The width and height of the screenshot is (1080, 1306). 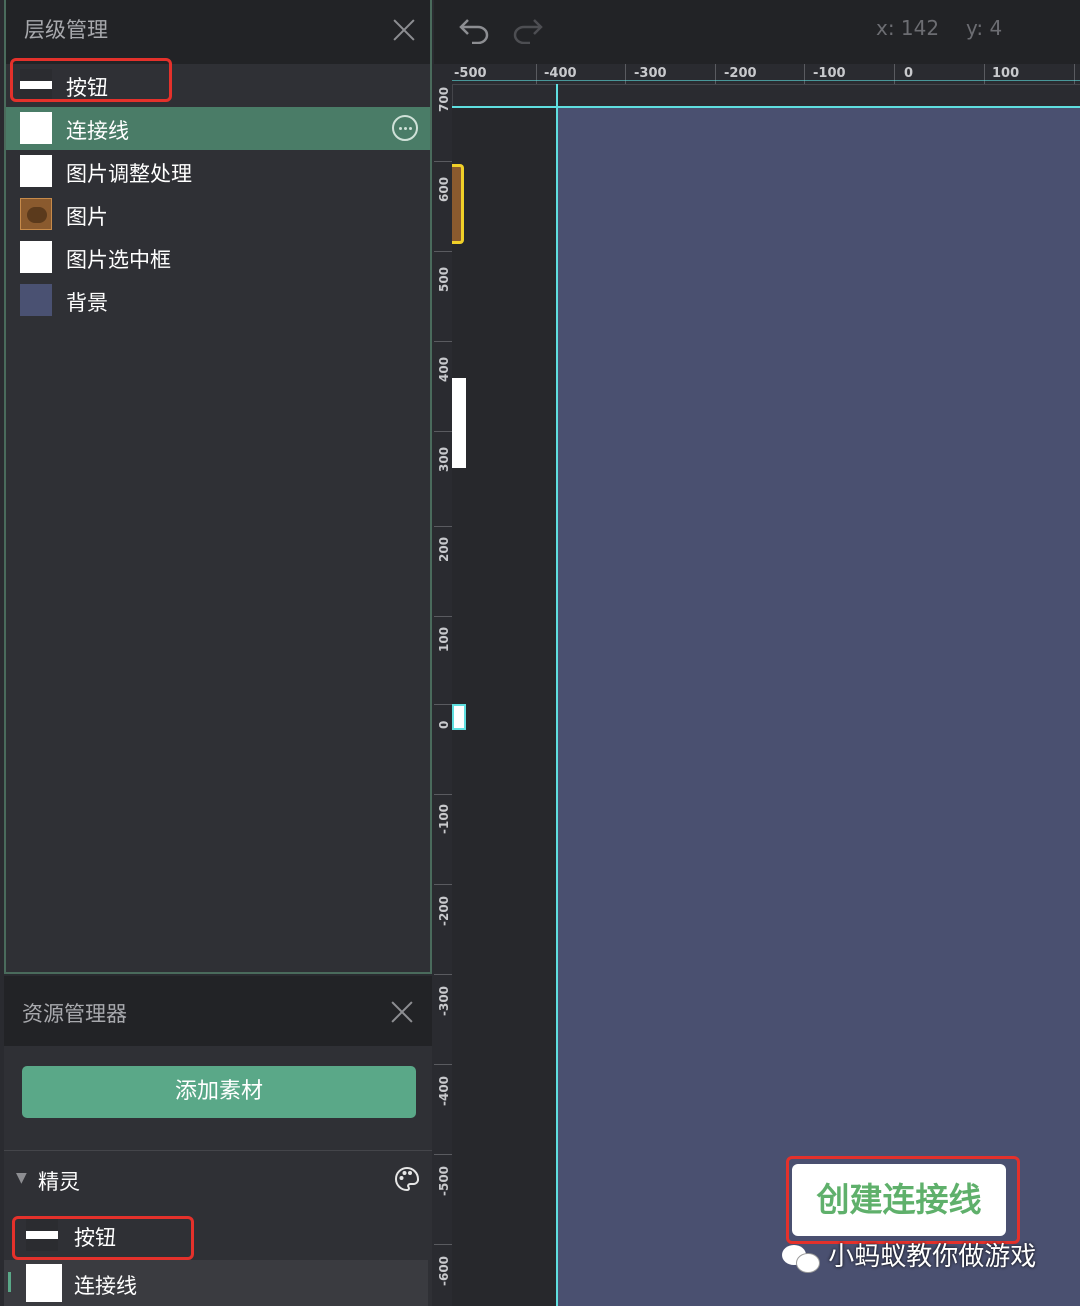 What do you see at coordinates (757, 32) in the screenshot?
I see `canvas-toolbar: x: 142 y: 4` at bounding box center [757, 32].